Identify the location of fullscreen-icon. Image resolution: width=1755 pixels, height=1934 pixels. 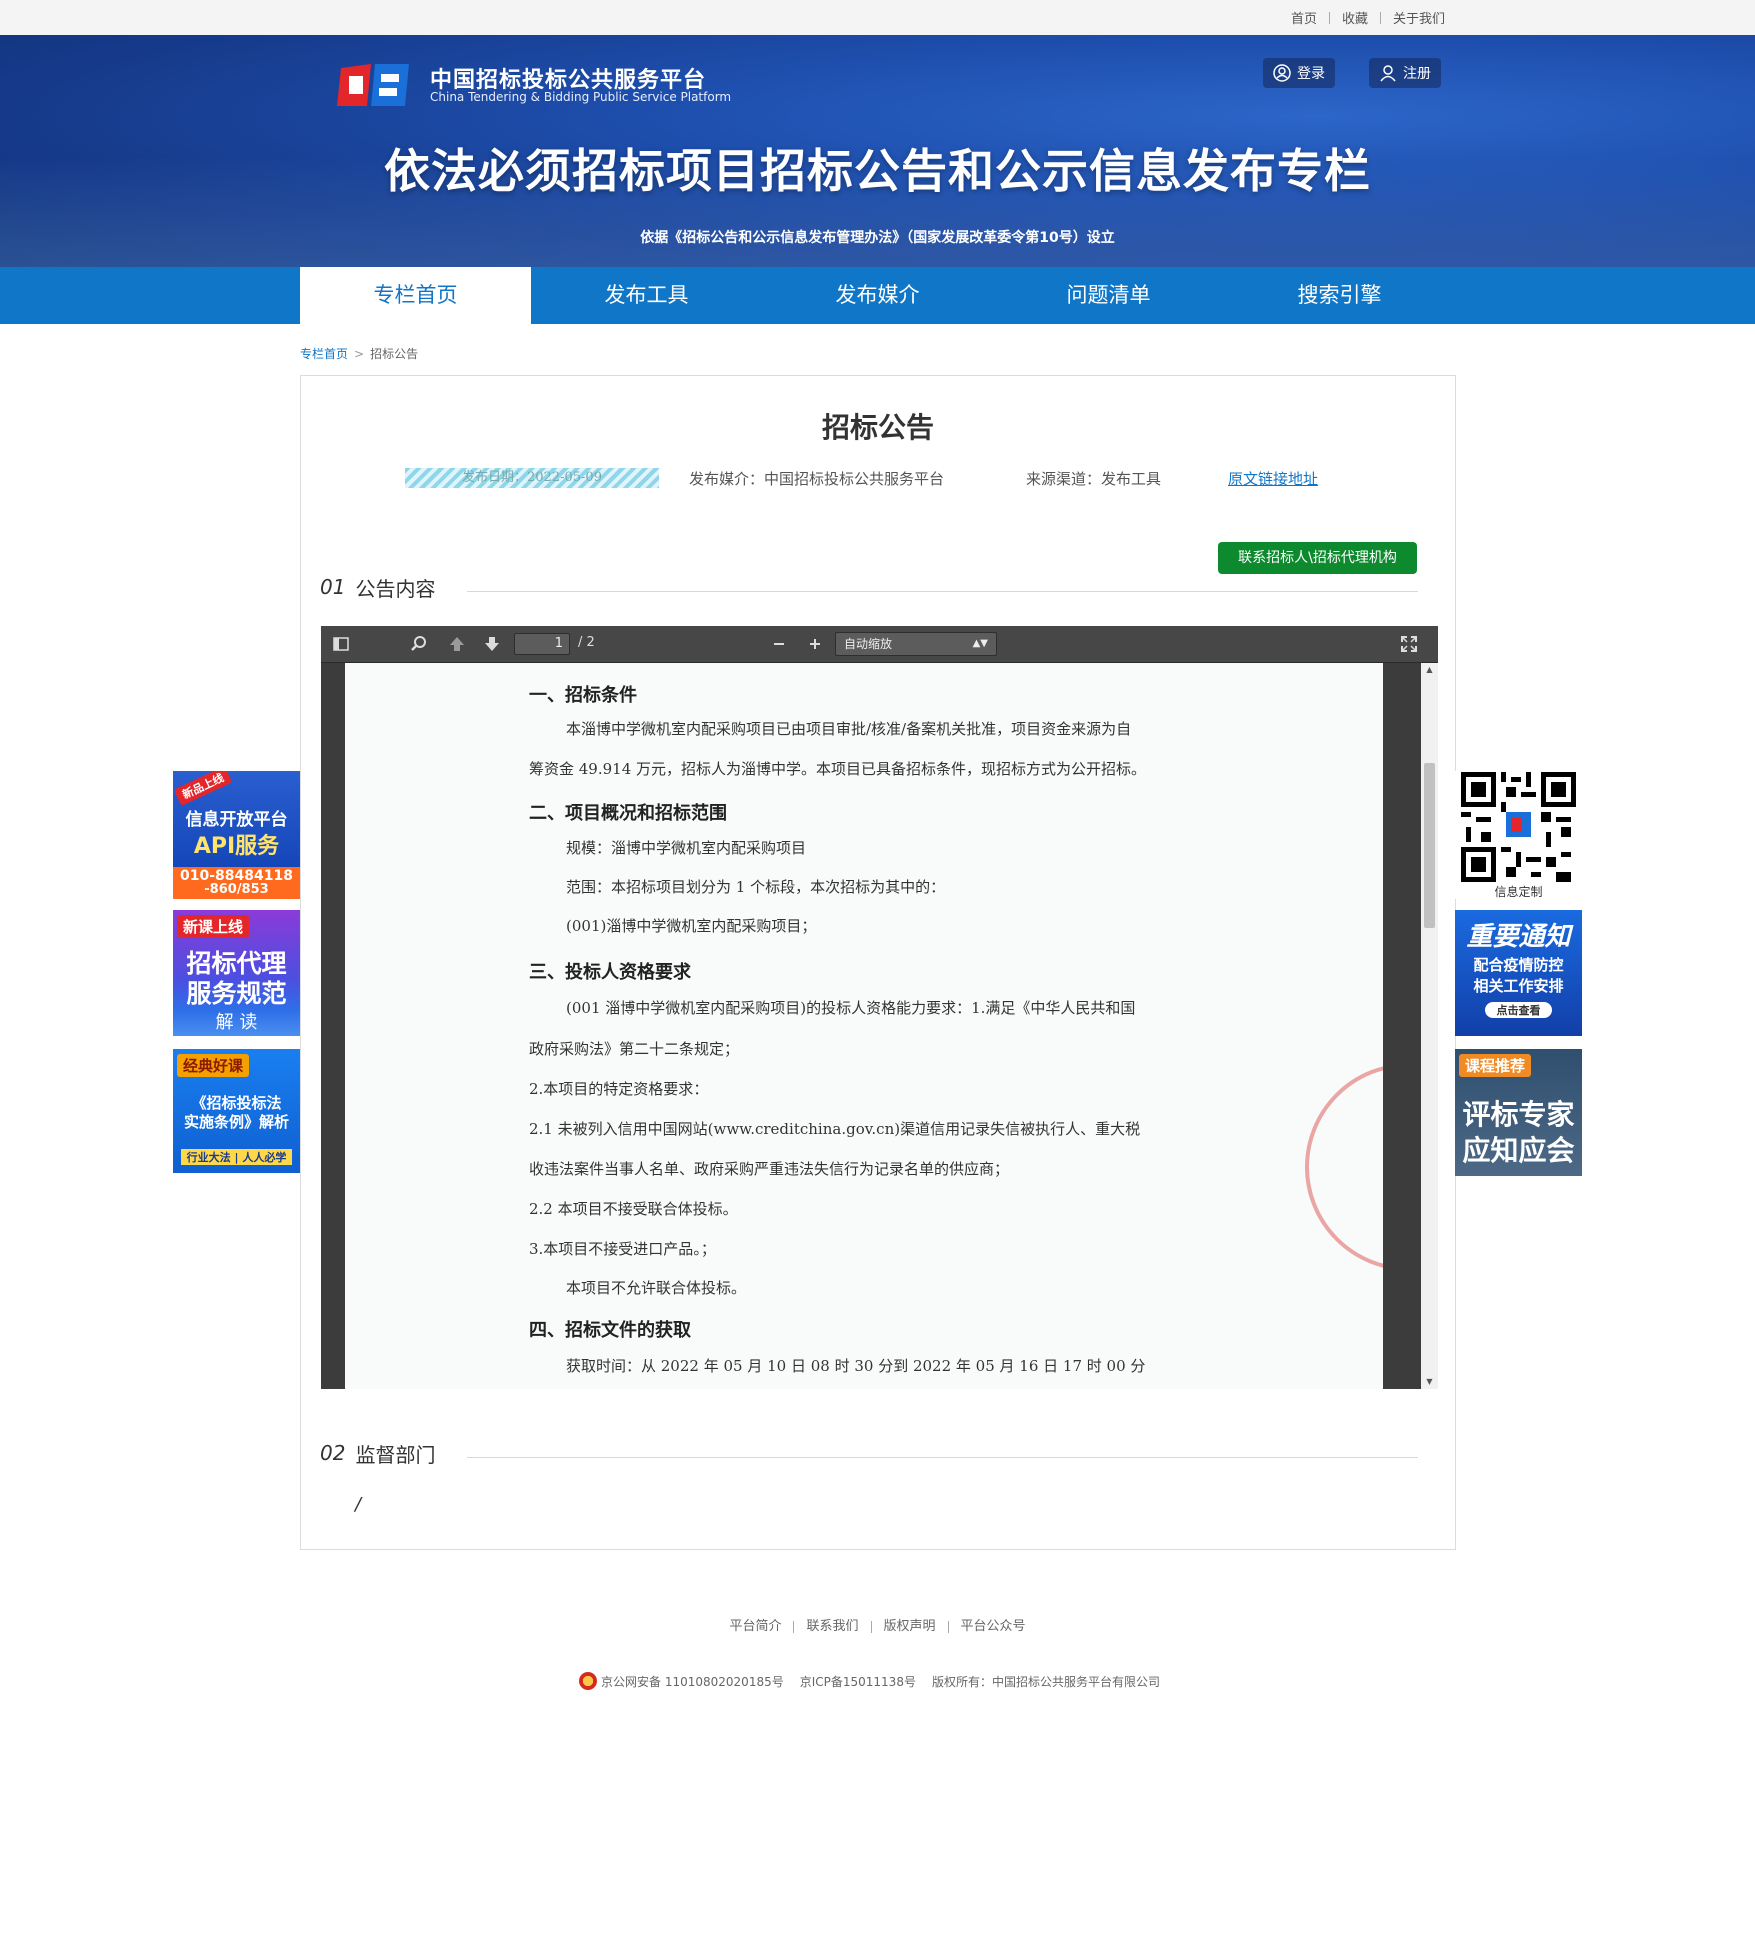
(1409, 644).